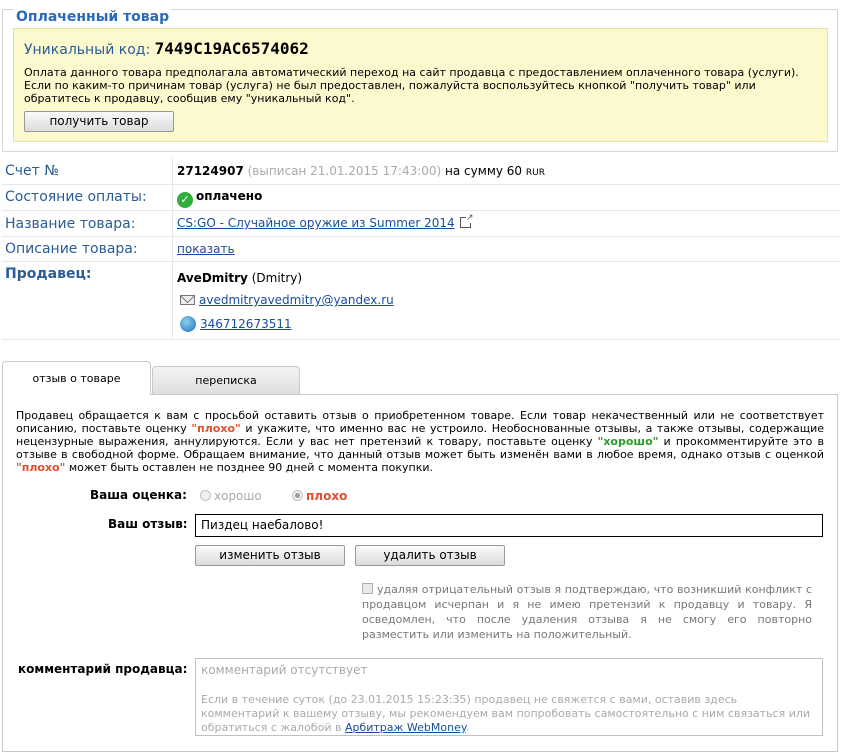 The image size is (842, 754). I want to click on intro-bad-word-2: "плохо", so click(41, 467).